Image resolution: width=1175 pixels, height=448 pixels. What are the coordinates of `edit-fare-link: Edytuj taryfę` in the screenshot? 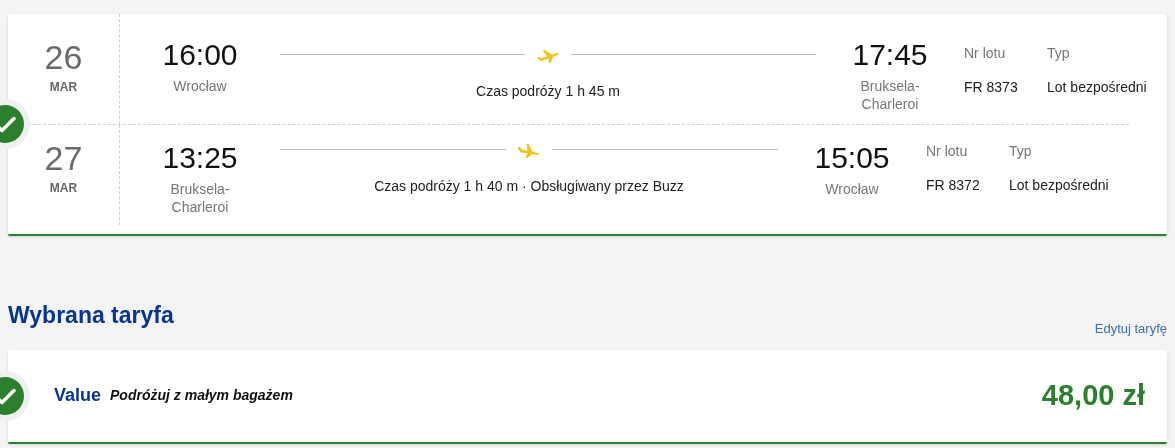 It's located at (1130, 329).